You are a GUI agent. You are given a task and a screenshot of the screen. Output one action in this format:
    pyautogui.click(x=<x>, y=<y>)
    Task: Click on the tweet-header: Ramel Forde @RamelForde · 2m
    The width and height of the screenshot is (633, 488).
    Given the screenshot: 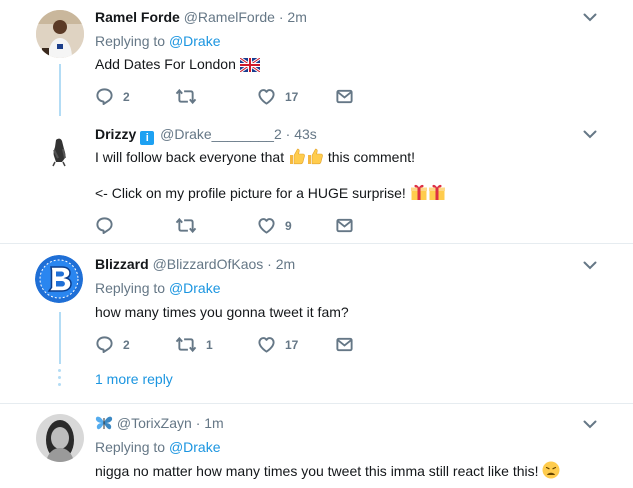 What is the action you would take?
    pyautogui.click(x=201, y=17)
    